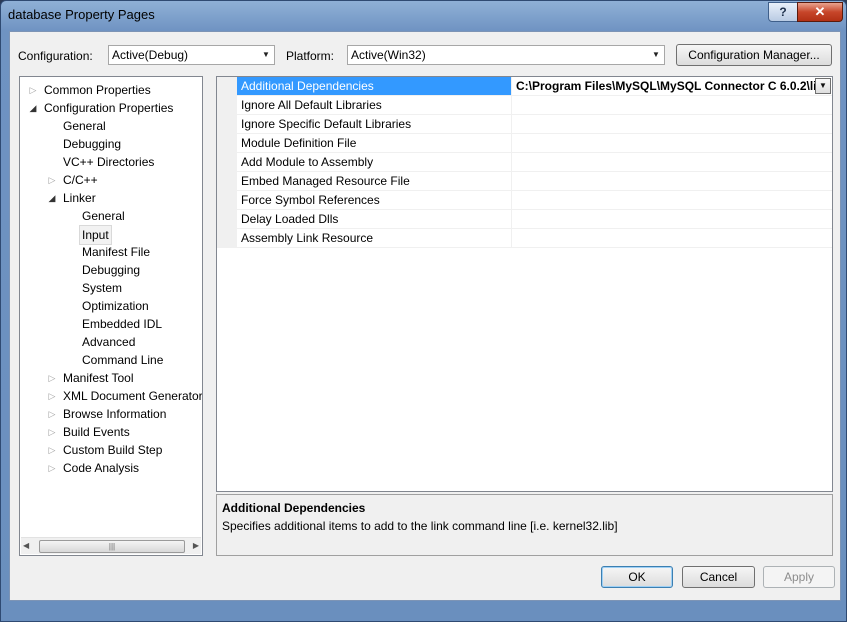 The image size is (847, 622). Describe the element at coordinates (227, 162) in the screenshot. I see `grid-gutter` at that location.